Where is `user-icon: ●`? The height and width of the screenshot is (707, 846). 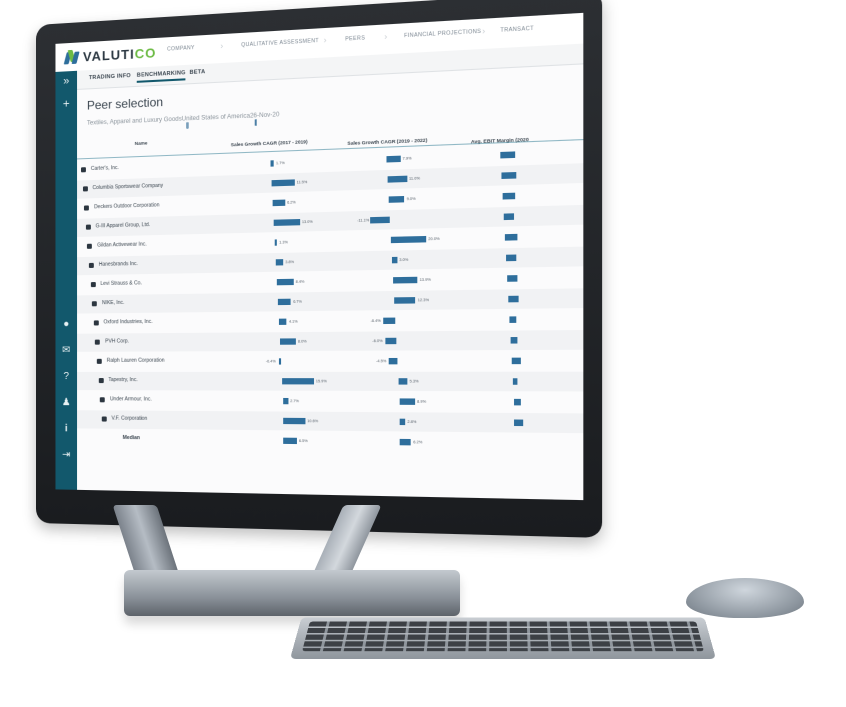
user-icon: ● is located at coordinates (66, 325).